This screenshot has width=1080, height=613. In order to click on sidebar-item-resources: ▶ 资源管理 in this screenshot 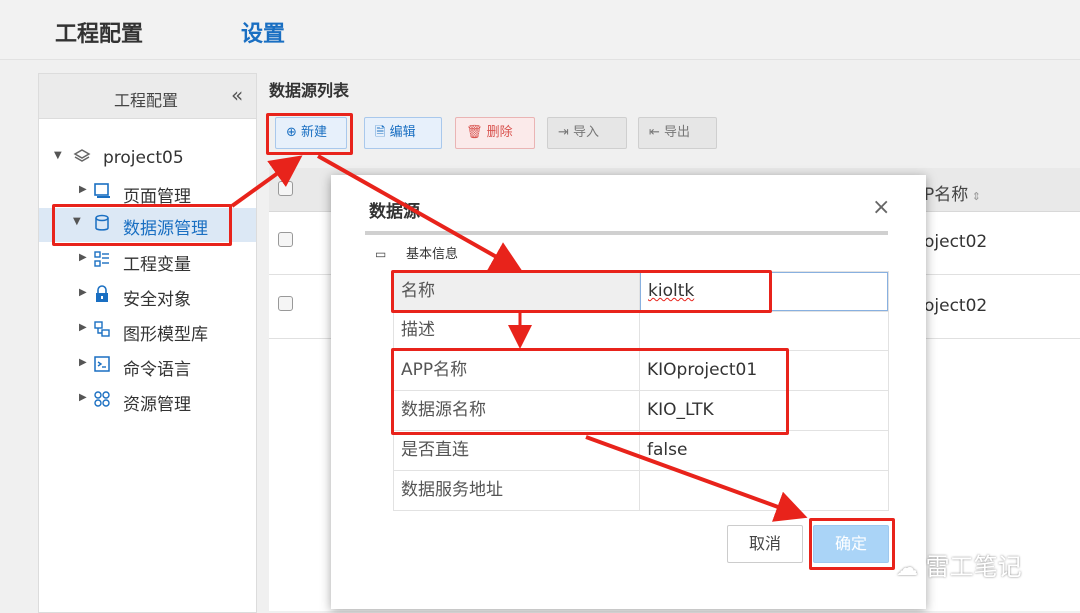, I will do `click(147, 401)`.